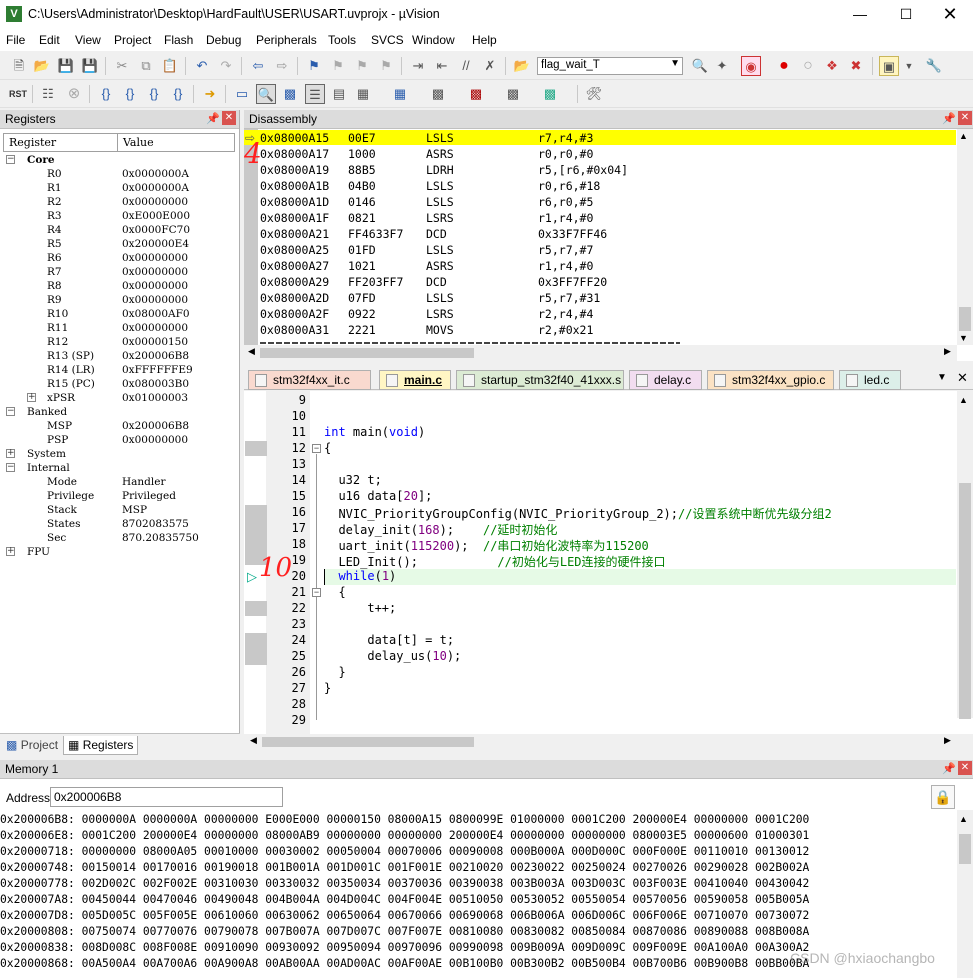  Describe the element at coordinates (74, 94) in the screenshot. I see `stop-icon: ⊗` at that location.